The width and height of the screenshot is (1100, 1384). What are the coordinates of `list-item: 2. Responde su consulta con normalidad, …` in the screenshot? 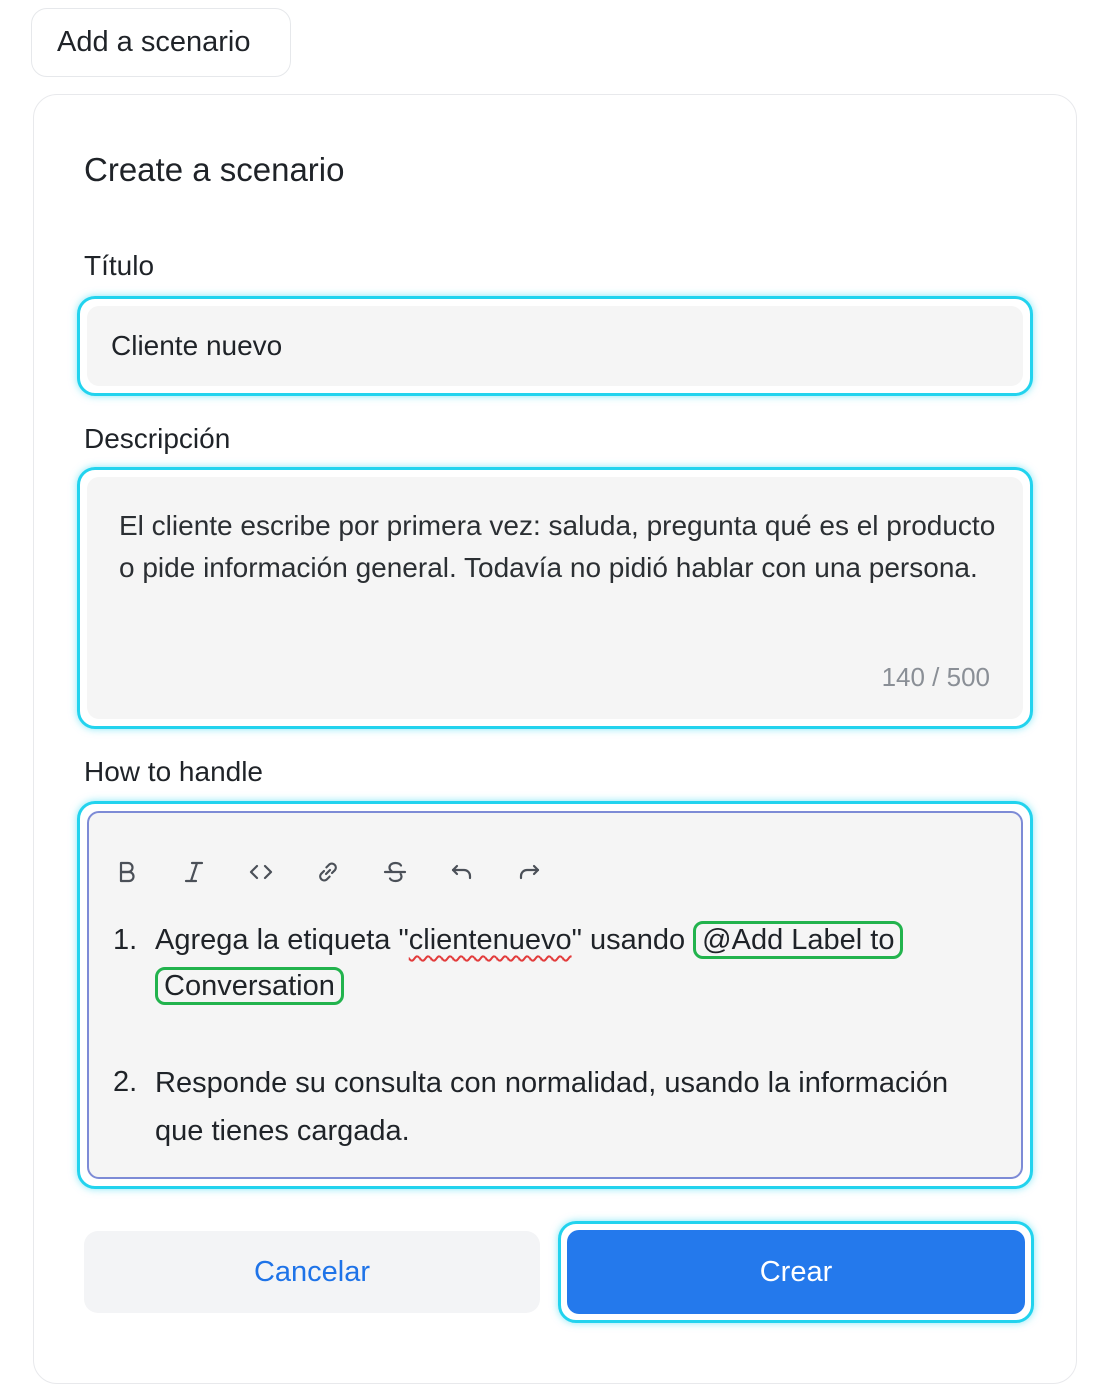 It's located at (553, 1107).